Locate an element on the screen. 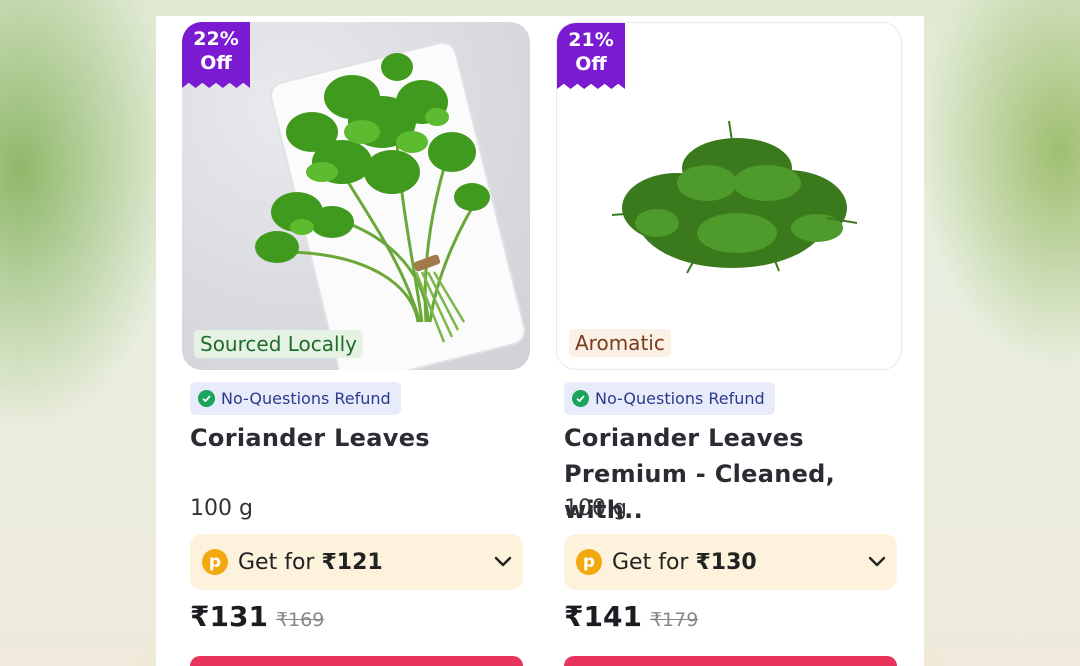  price-row: ₹141 ₹179 is located at coordinates (631, 616).